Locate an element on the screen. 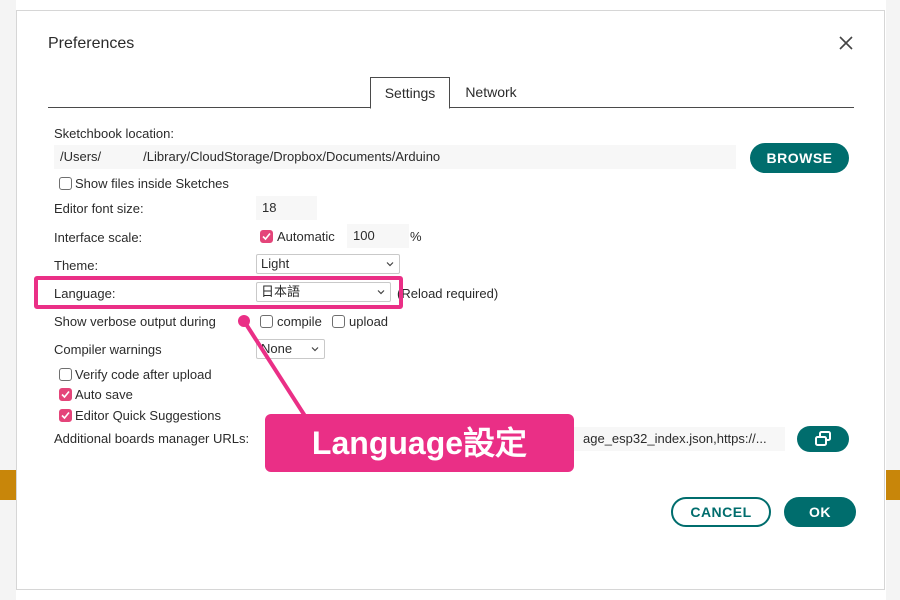 The image size is (900, 600). auto-save-label: Auto save is located at coordinates (104, 394).